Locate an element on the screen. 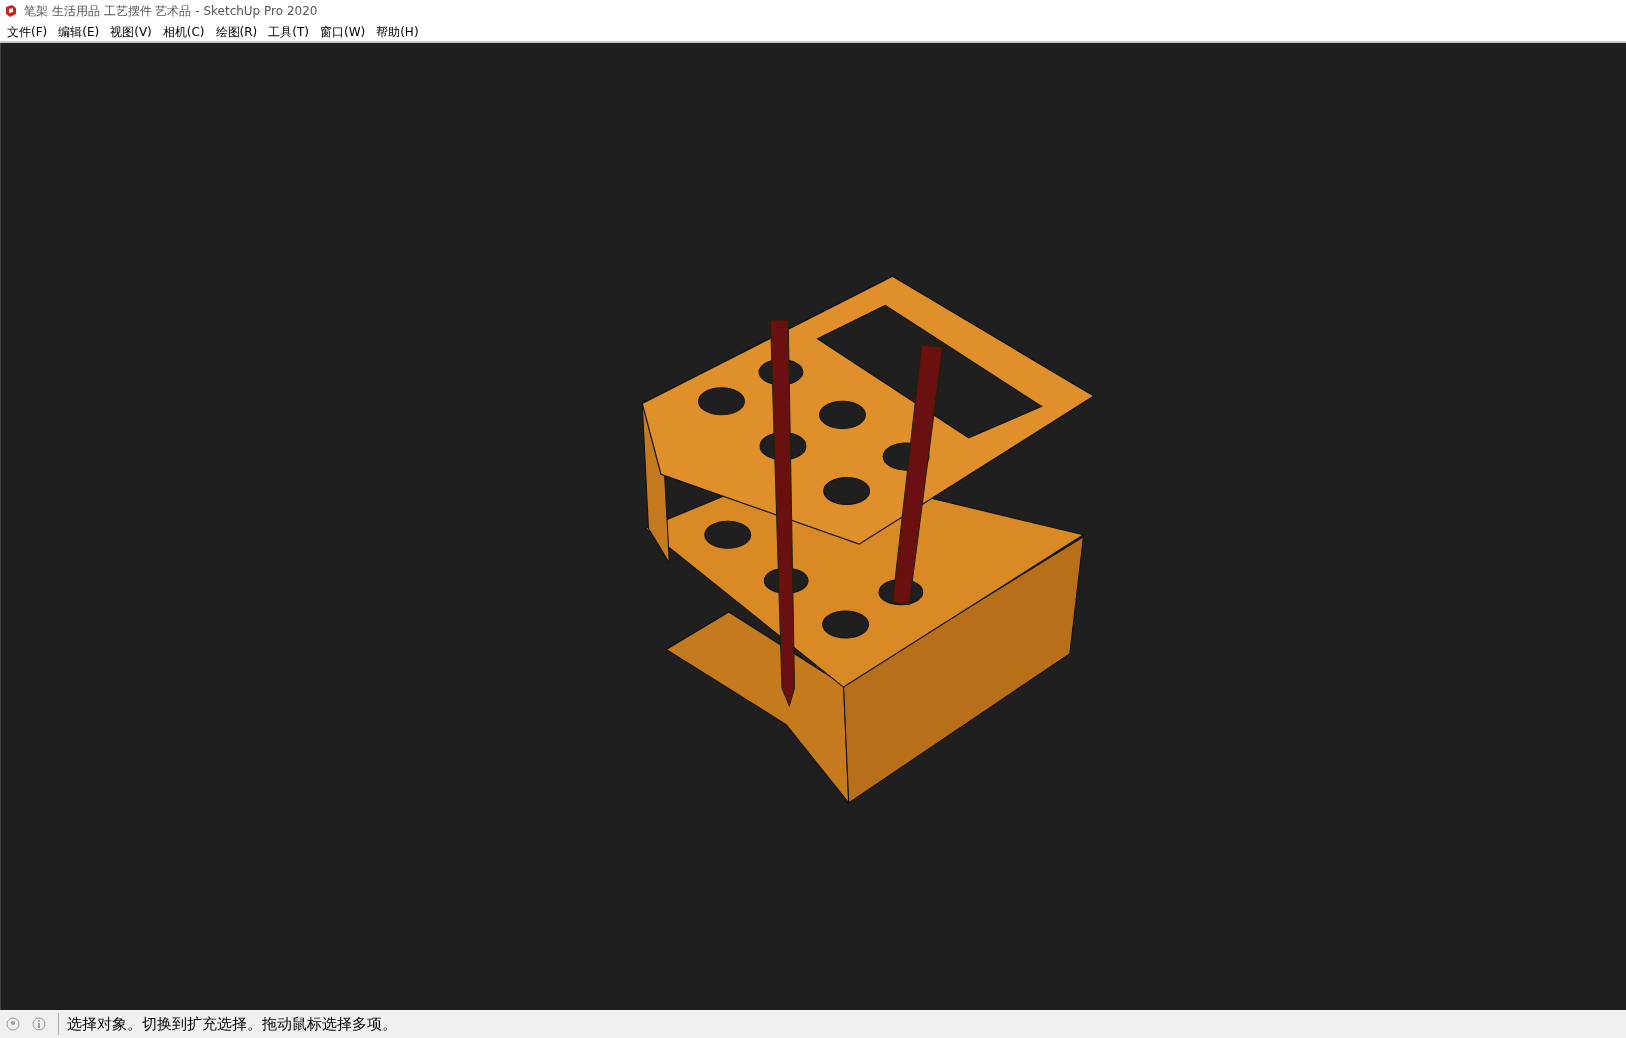 The image size is (1626, 1038). menu-item: 工具(T) is located at coordinates (288, 31).